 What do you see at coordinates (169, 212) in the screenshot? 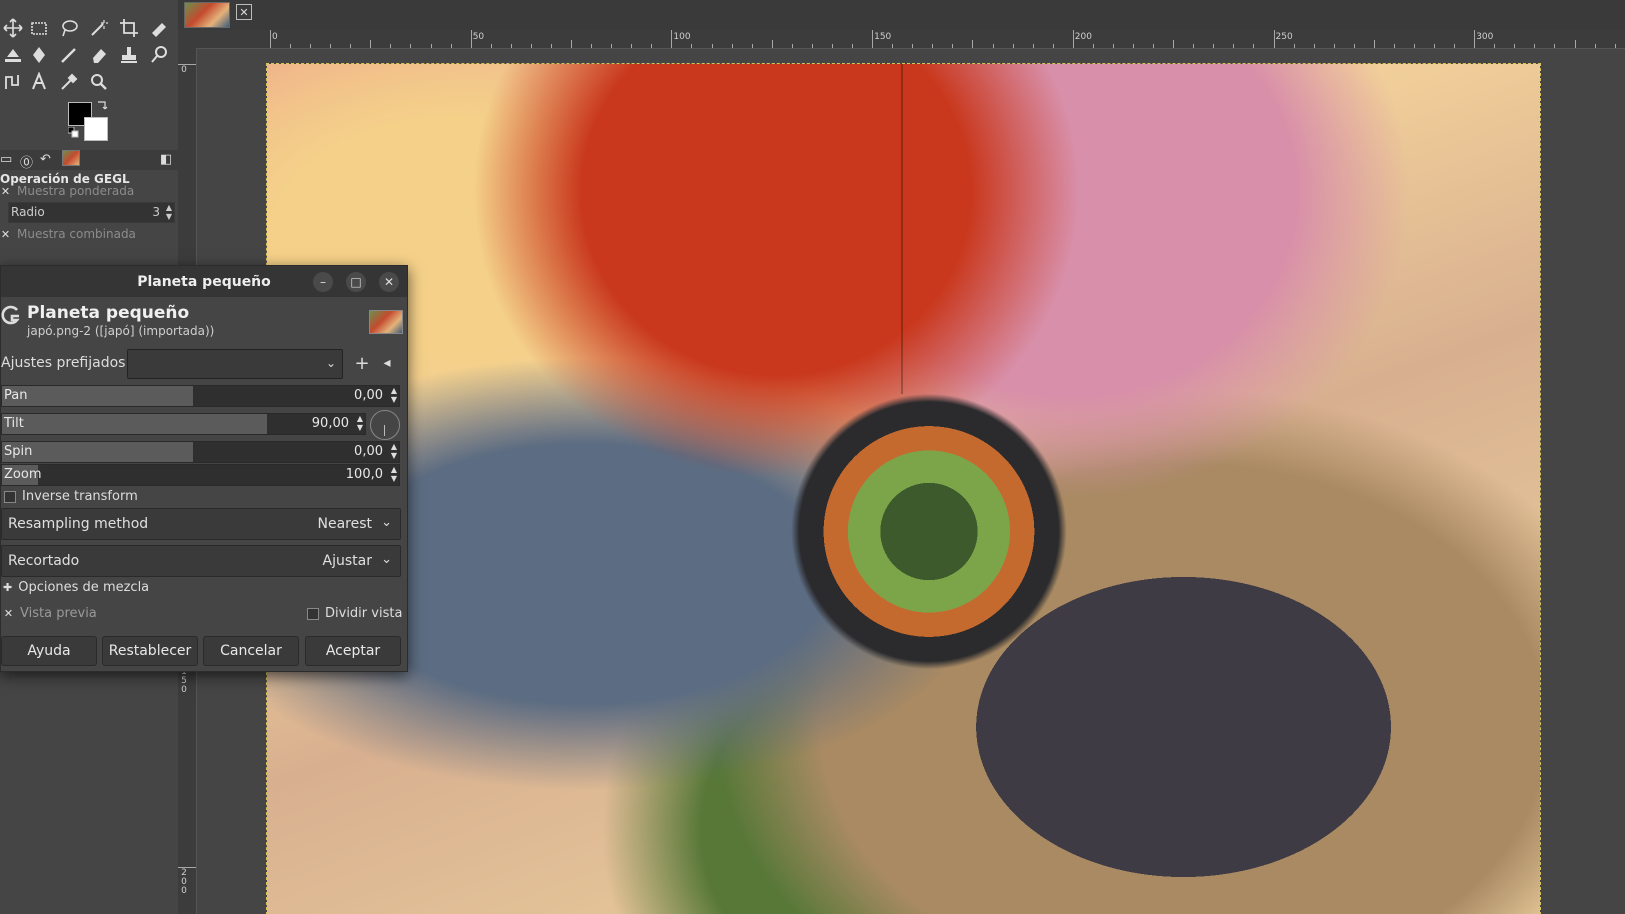
I see `radius-spin-arrows-icon: ▲ ▼` at bounding box center [169, 212].